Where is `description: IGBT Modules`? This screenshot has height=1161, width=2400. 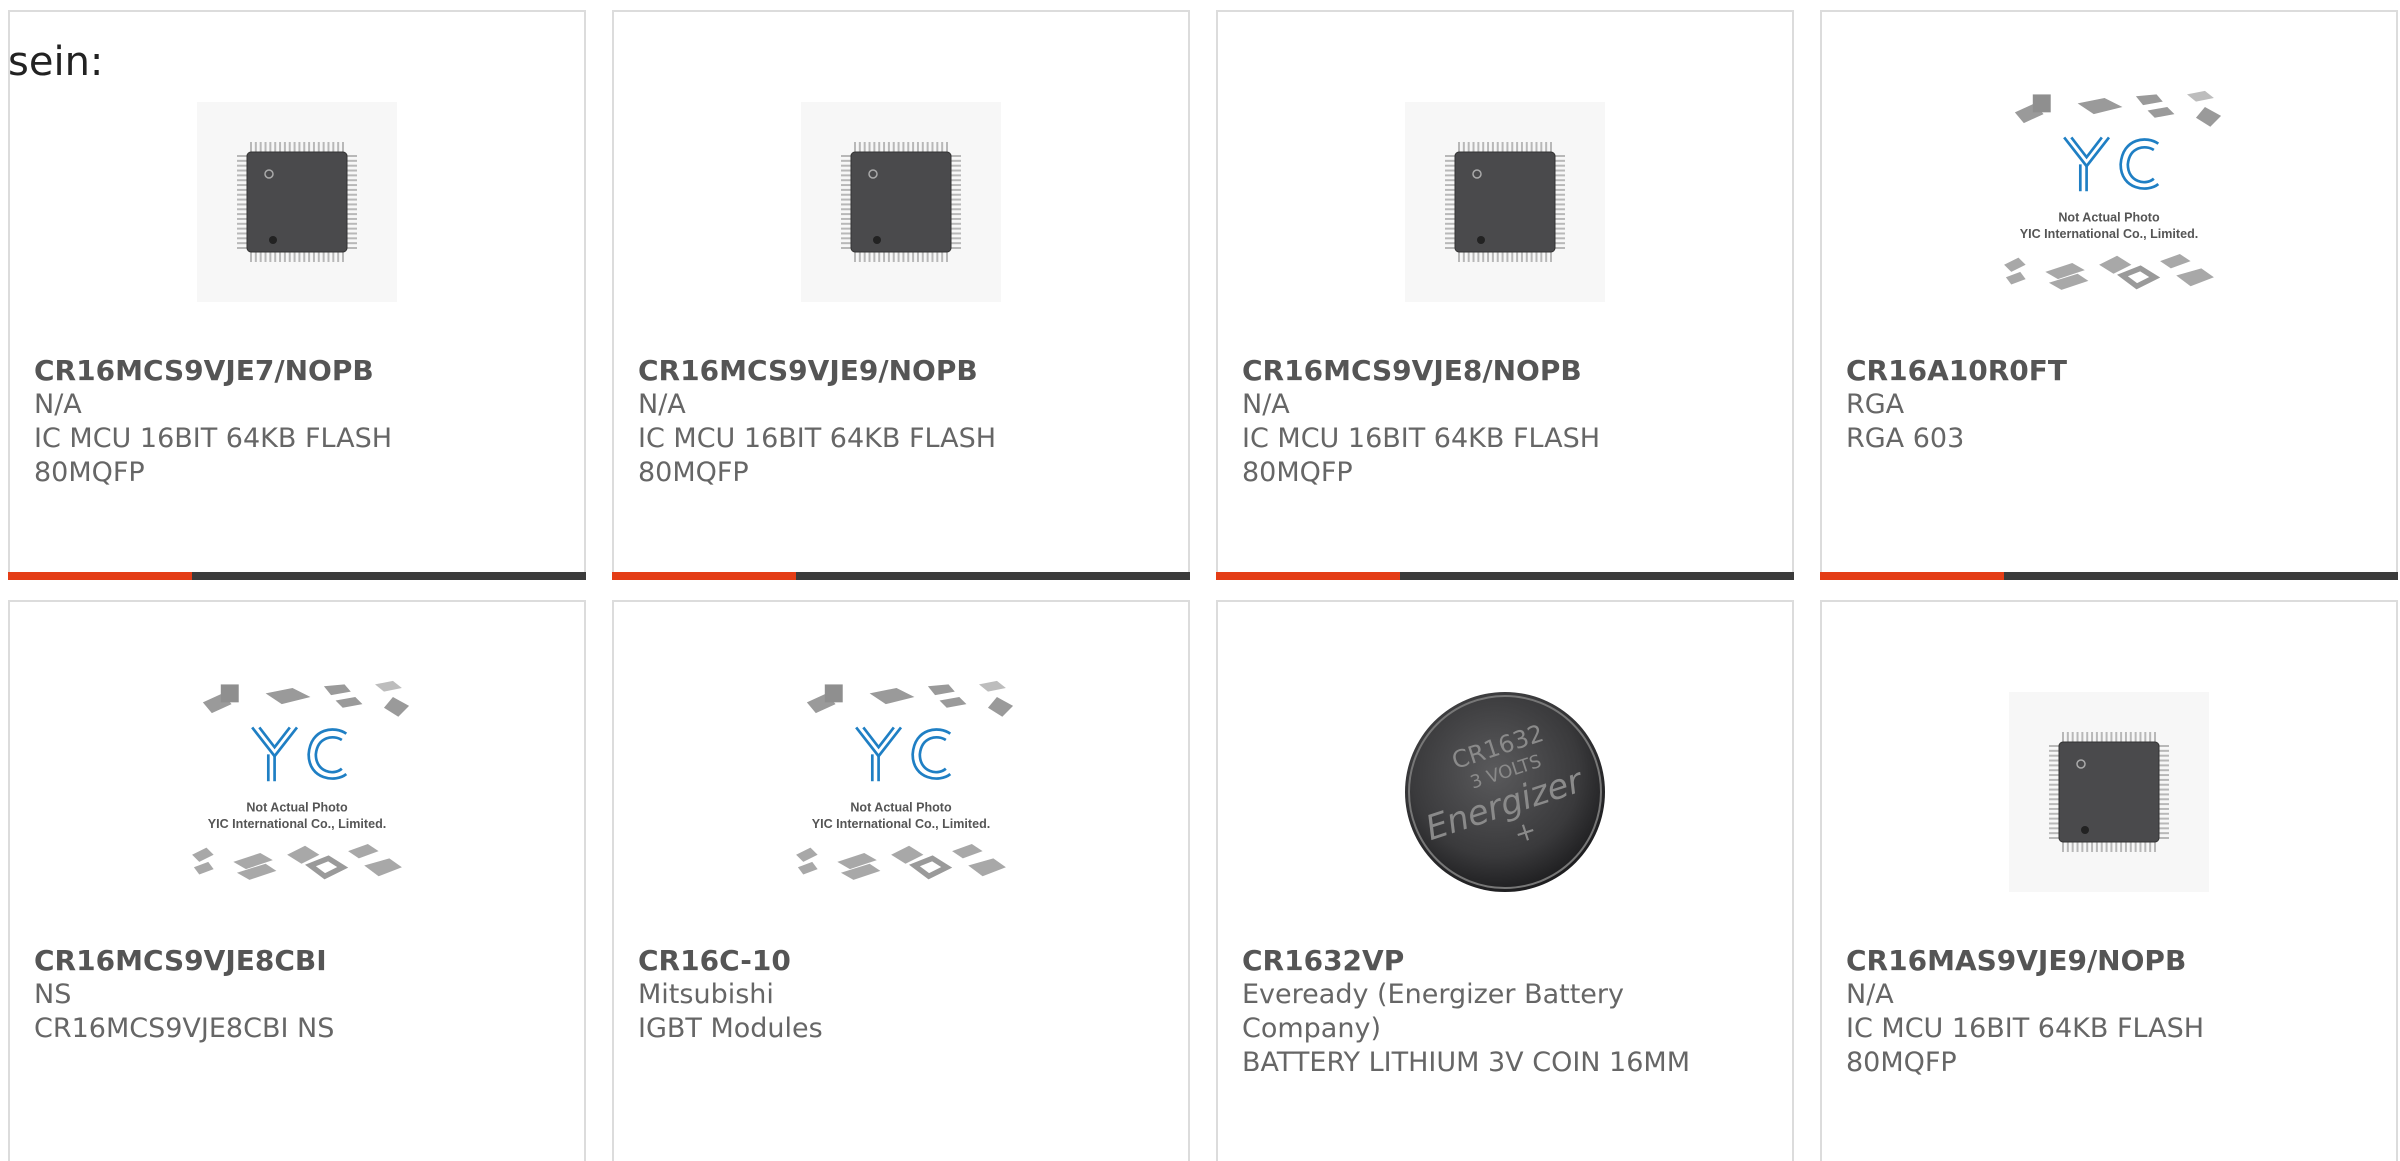
description: IGBT Modules is located at coordinates (730, 1028).